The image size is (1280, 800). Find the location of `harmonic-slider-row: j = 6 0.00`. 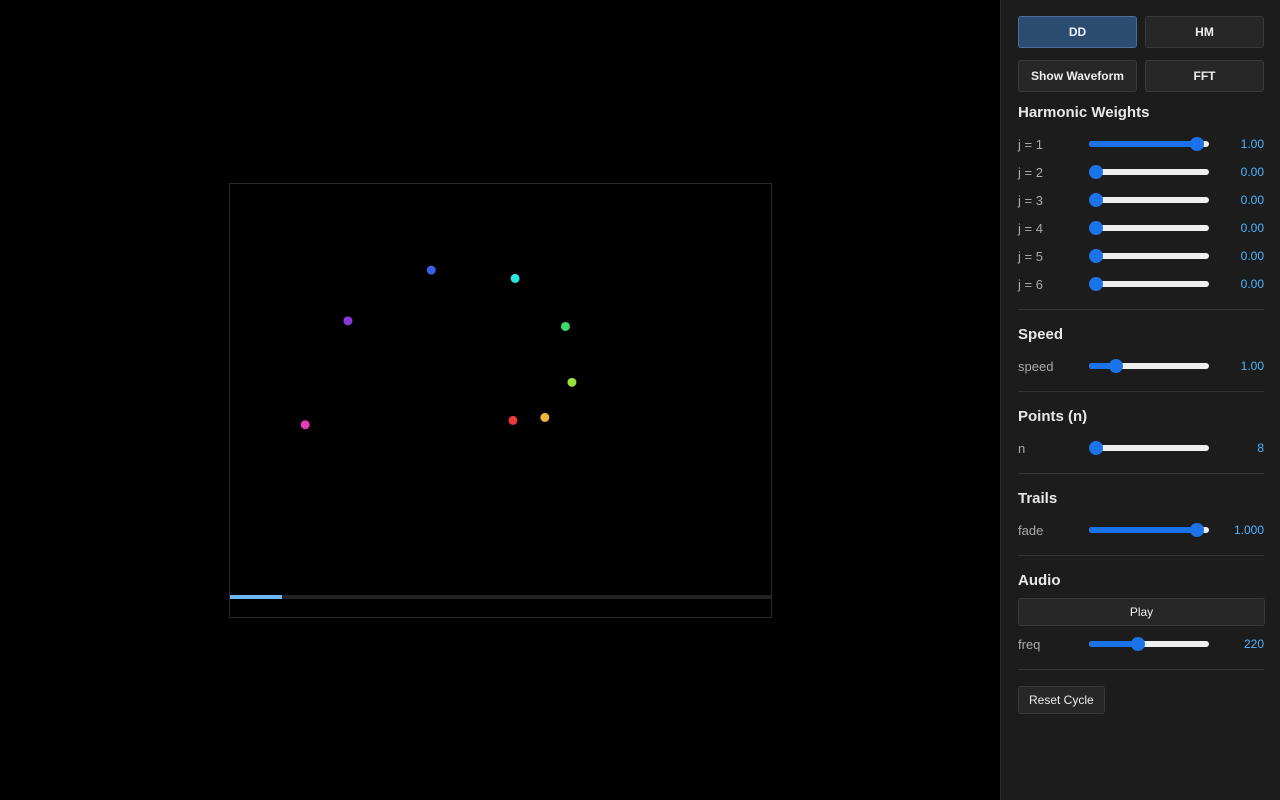

harmonic-slider-row: j = 6 0.00 is located at coordinates (1141, 284).